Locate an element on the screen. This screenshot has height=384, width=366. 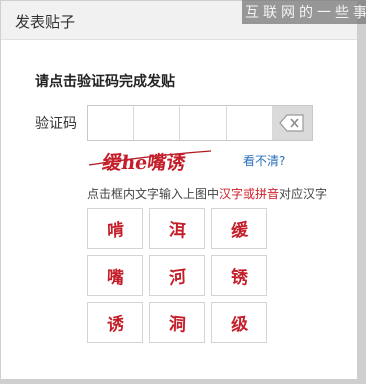
captcha-choice: 锈 is located at coordinates (239, 275).